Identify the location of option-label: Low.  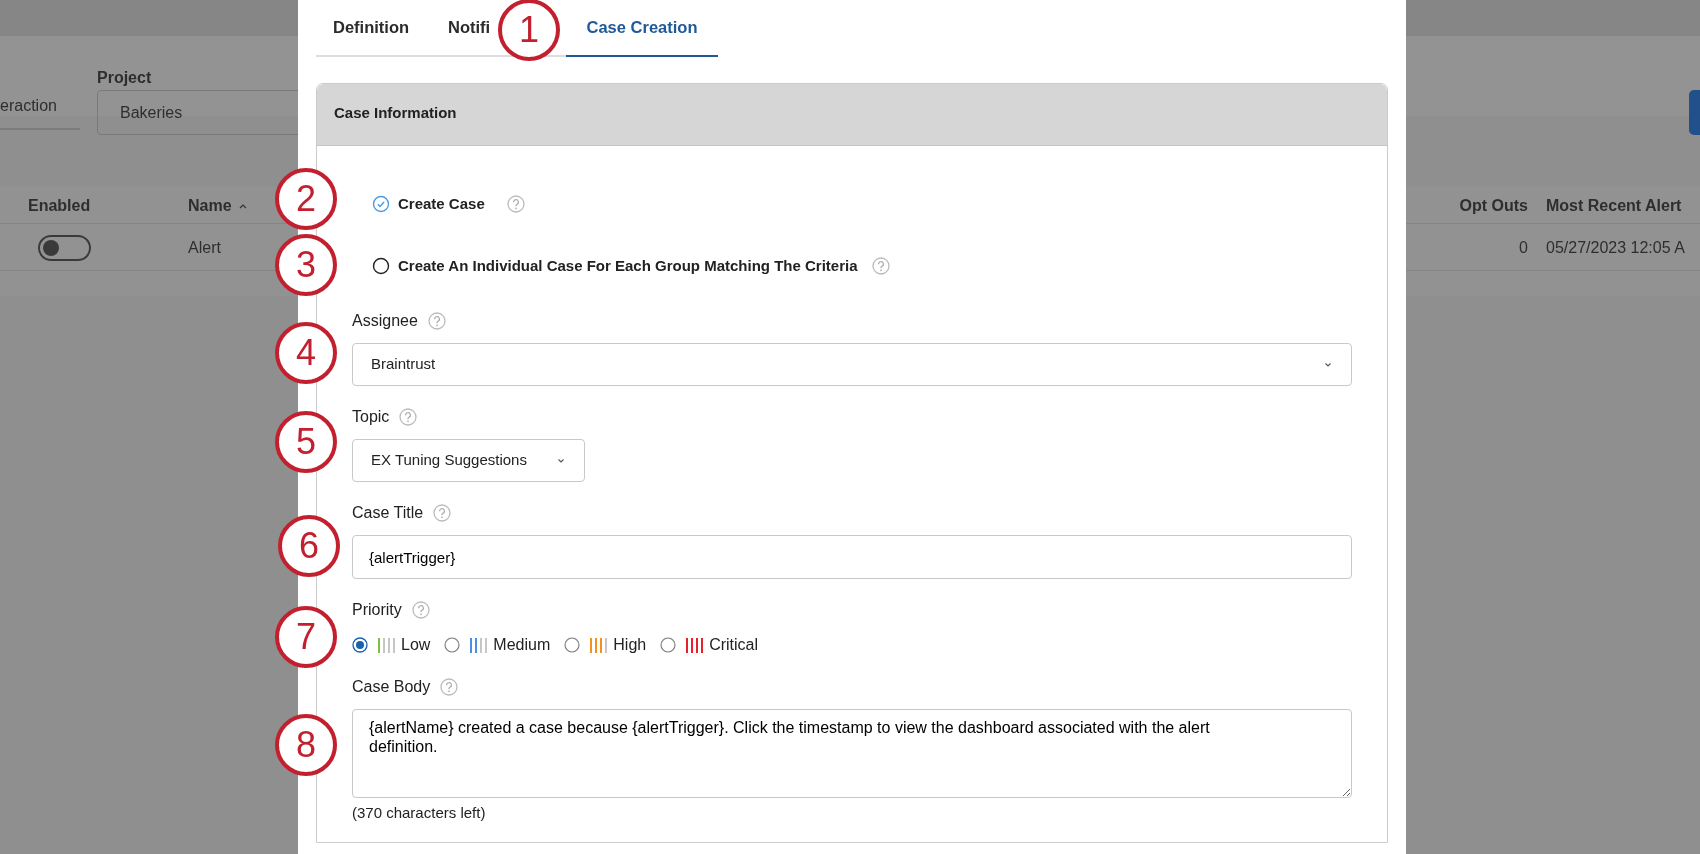
(416, 645).